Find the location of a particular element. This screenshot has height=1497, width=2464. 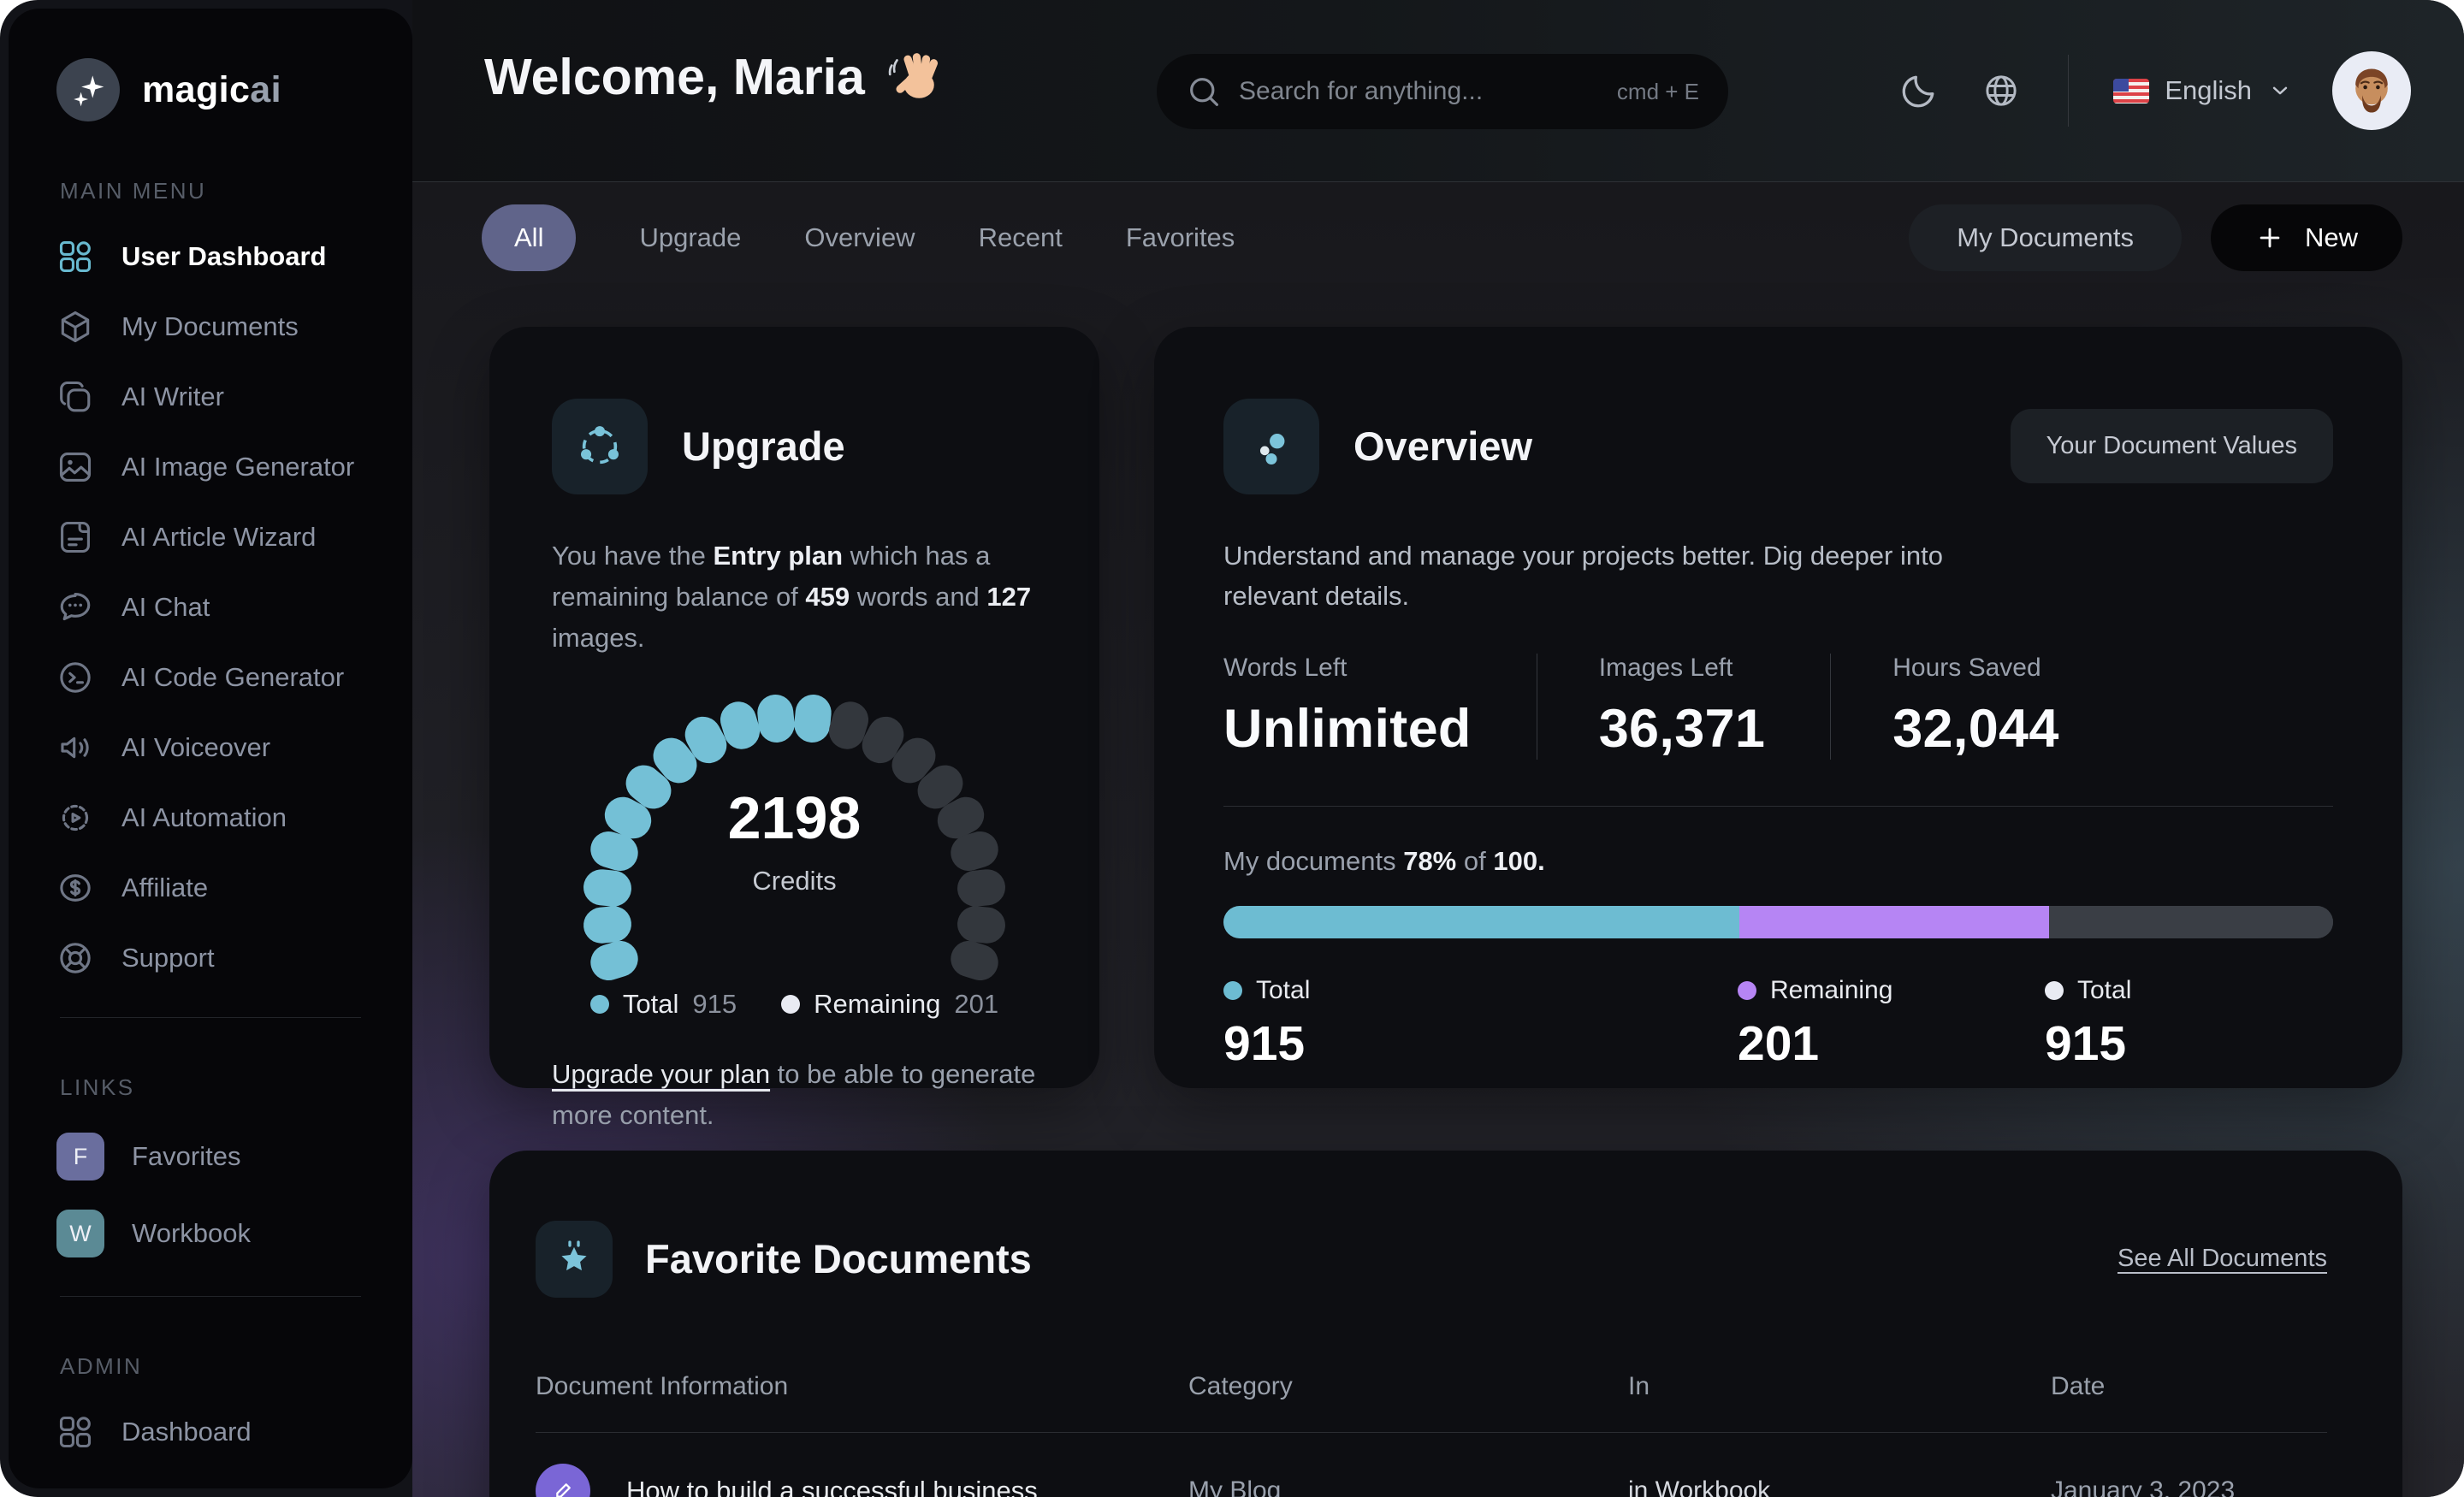

header-actions: English is located at coordinates (2155, 91).